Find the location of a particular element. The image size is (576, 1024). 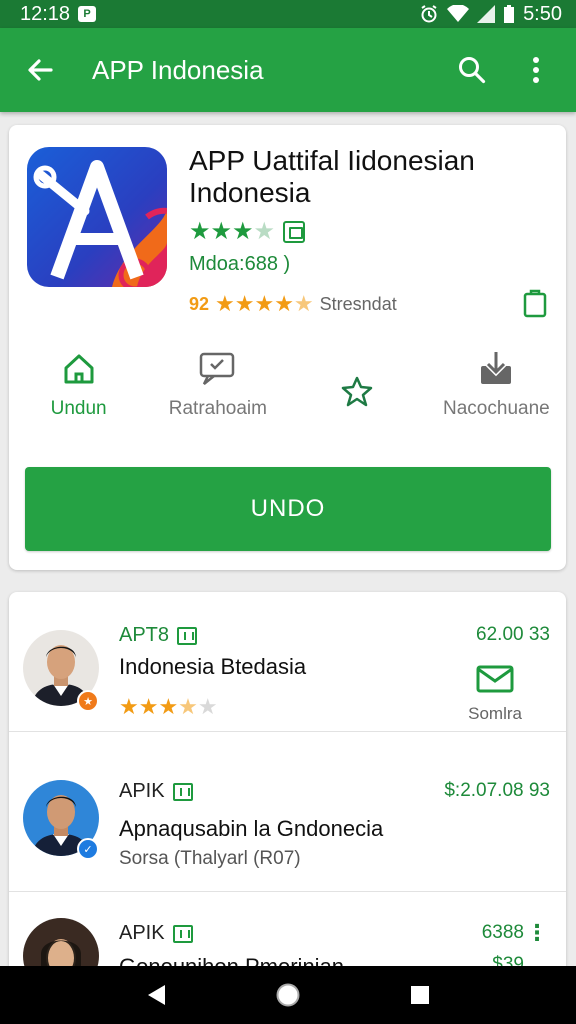

action-label: Undun is located at coordinates (78, 408).